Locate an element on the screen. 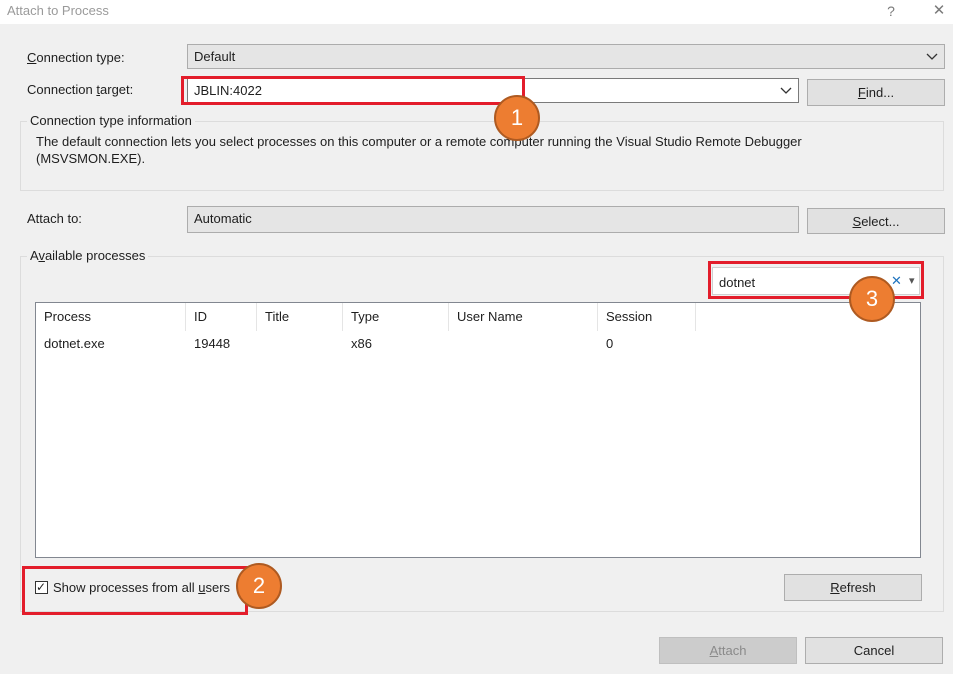  table-row: dotnet.exe 19448 x86 0 is located at coordinates (478, 344).